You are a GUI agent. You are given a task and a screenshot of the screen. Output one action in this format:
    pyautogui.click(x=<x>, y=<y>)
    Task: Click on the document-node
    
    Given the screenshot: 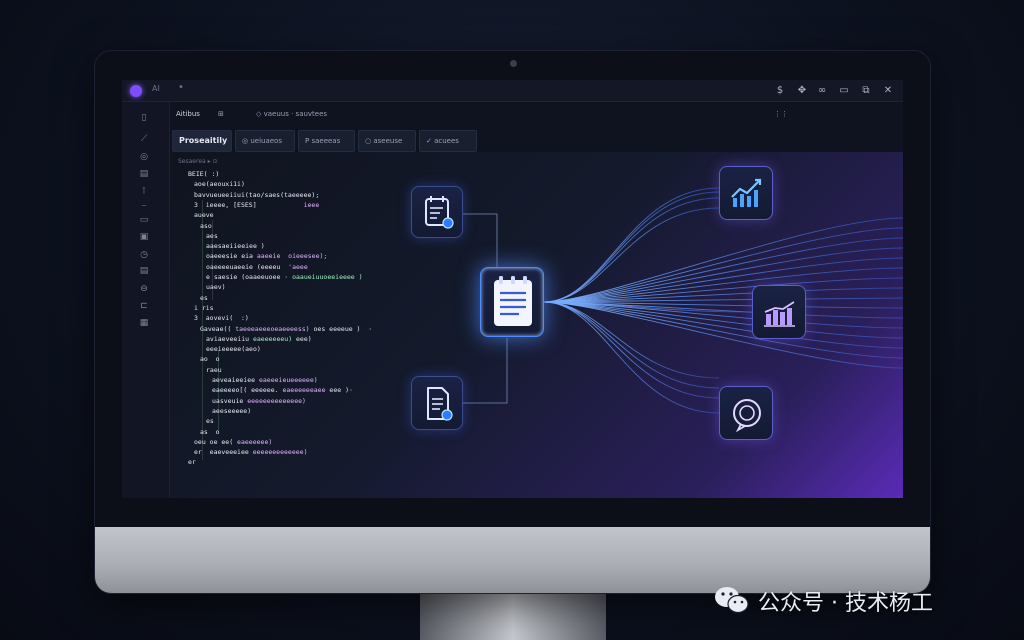 What is the action you would take?
    pyautogui.click(x=437, y=403)
    